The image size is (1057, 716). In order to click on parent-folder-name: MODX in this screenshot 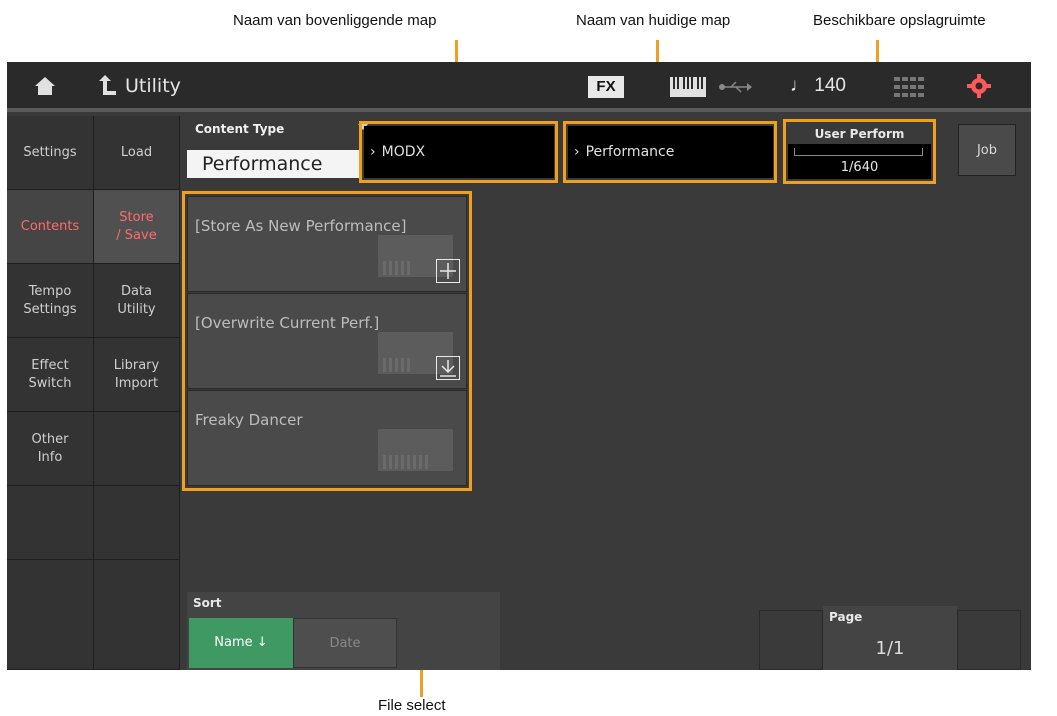, I will do `click(403, 152)`.